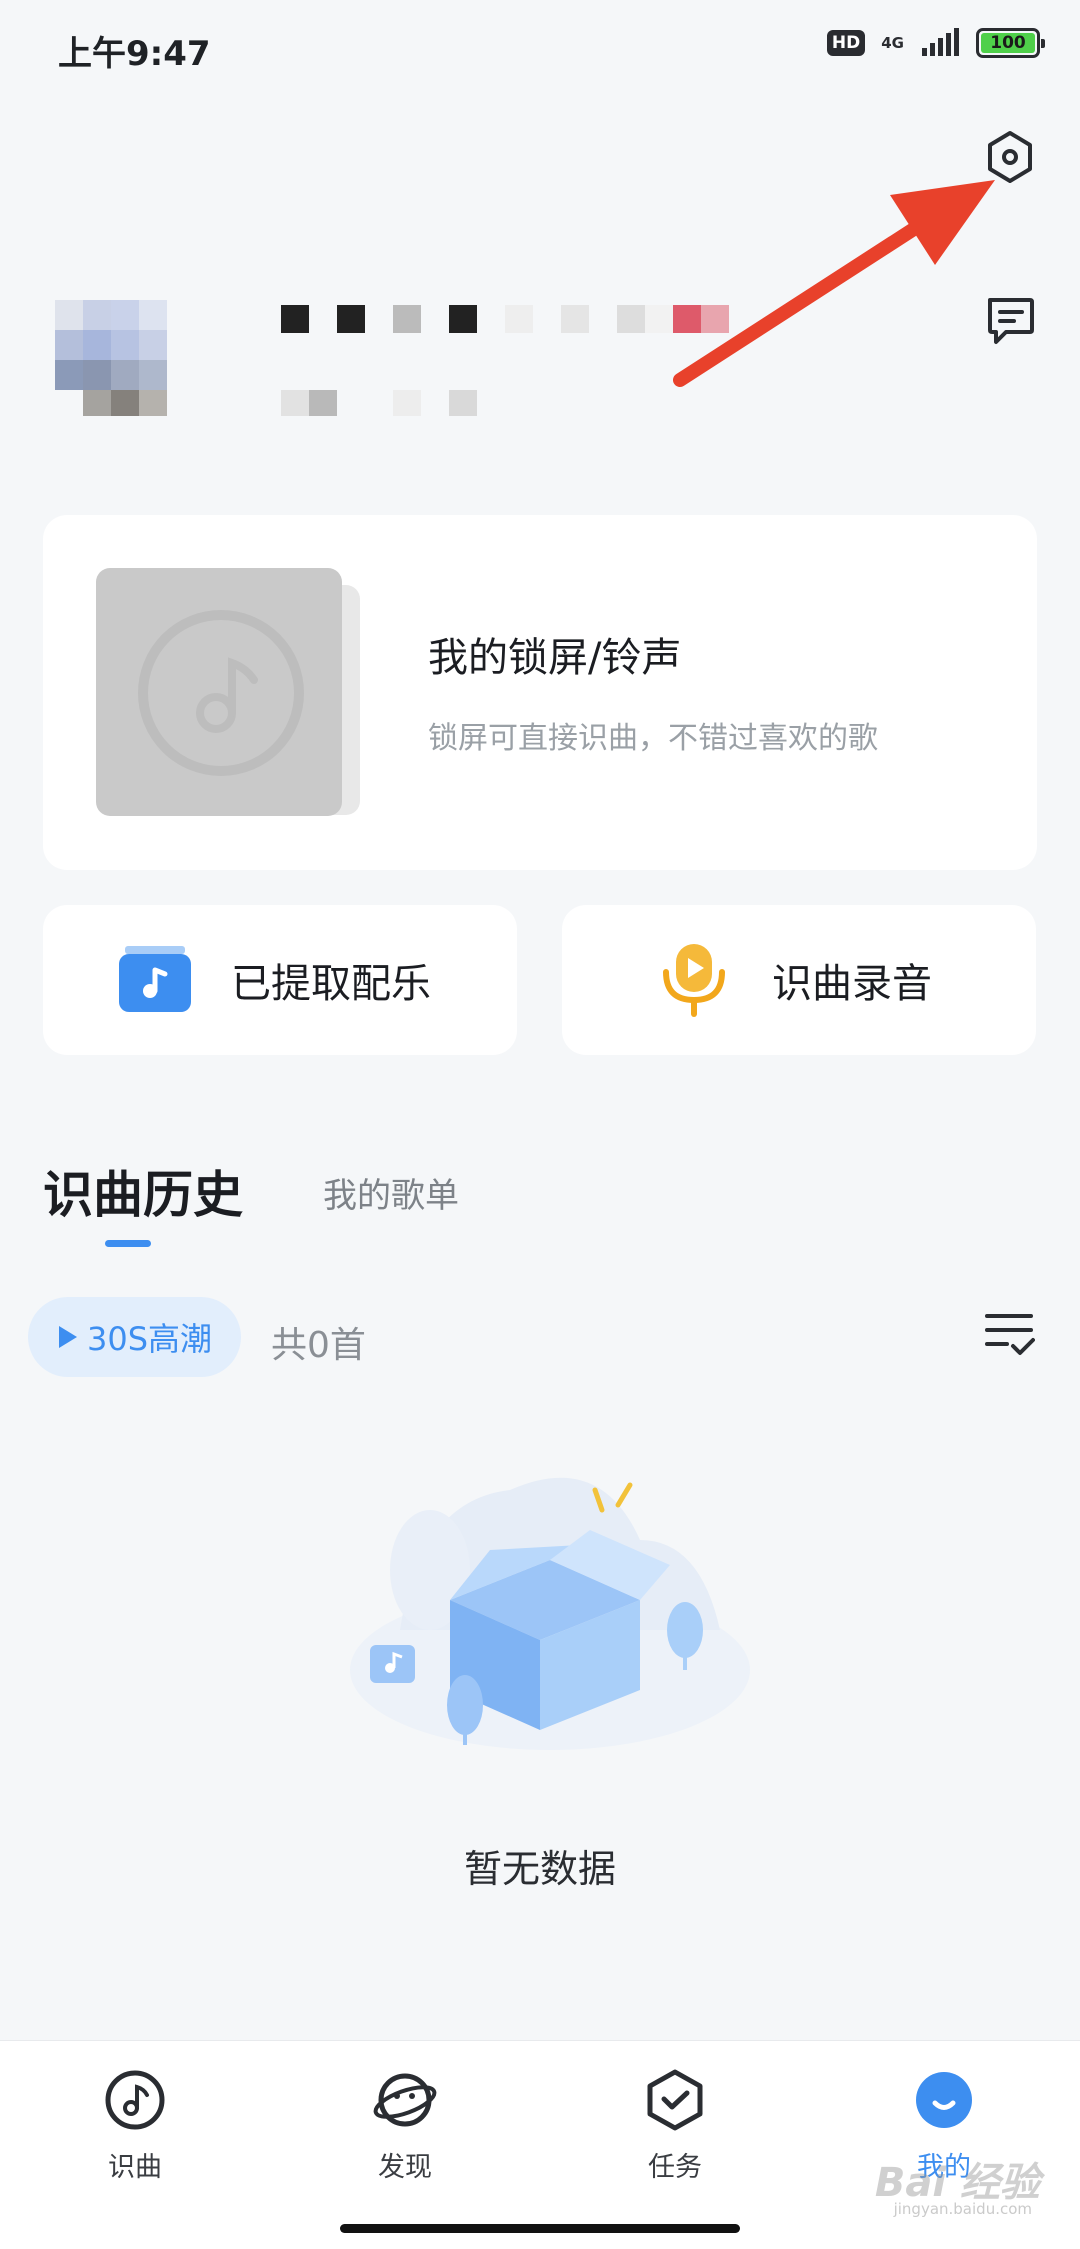 Image resolution: width=1080 pixels, height=2249 pixels. I want to click on user-profile, so click(395, 360).